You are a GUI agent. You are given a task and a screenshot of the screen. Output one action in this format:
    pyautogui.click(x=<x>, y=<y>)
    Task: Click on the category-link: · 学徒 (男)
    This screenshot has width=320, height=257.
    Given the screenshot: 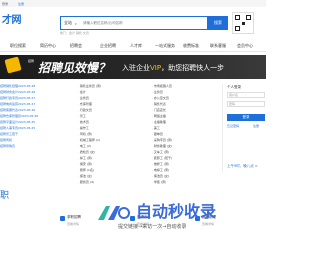 What is the action you would take?
    pyautogui.click(x=187, y=183)
    